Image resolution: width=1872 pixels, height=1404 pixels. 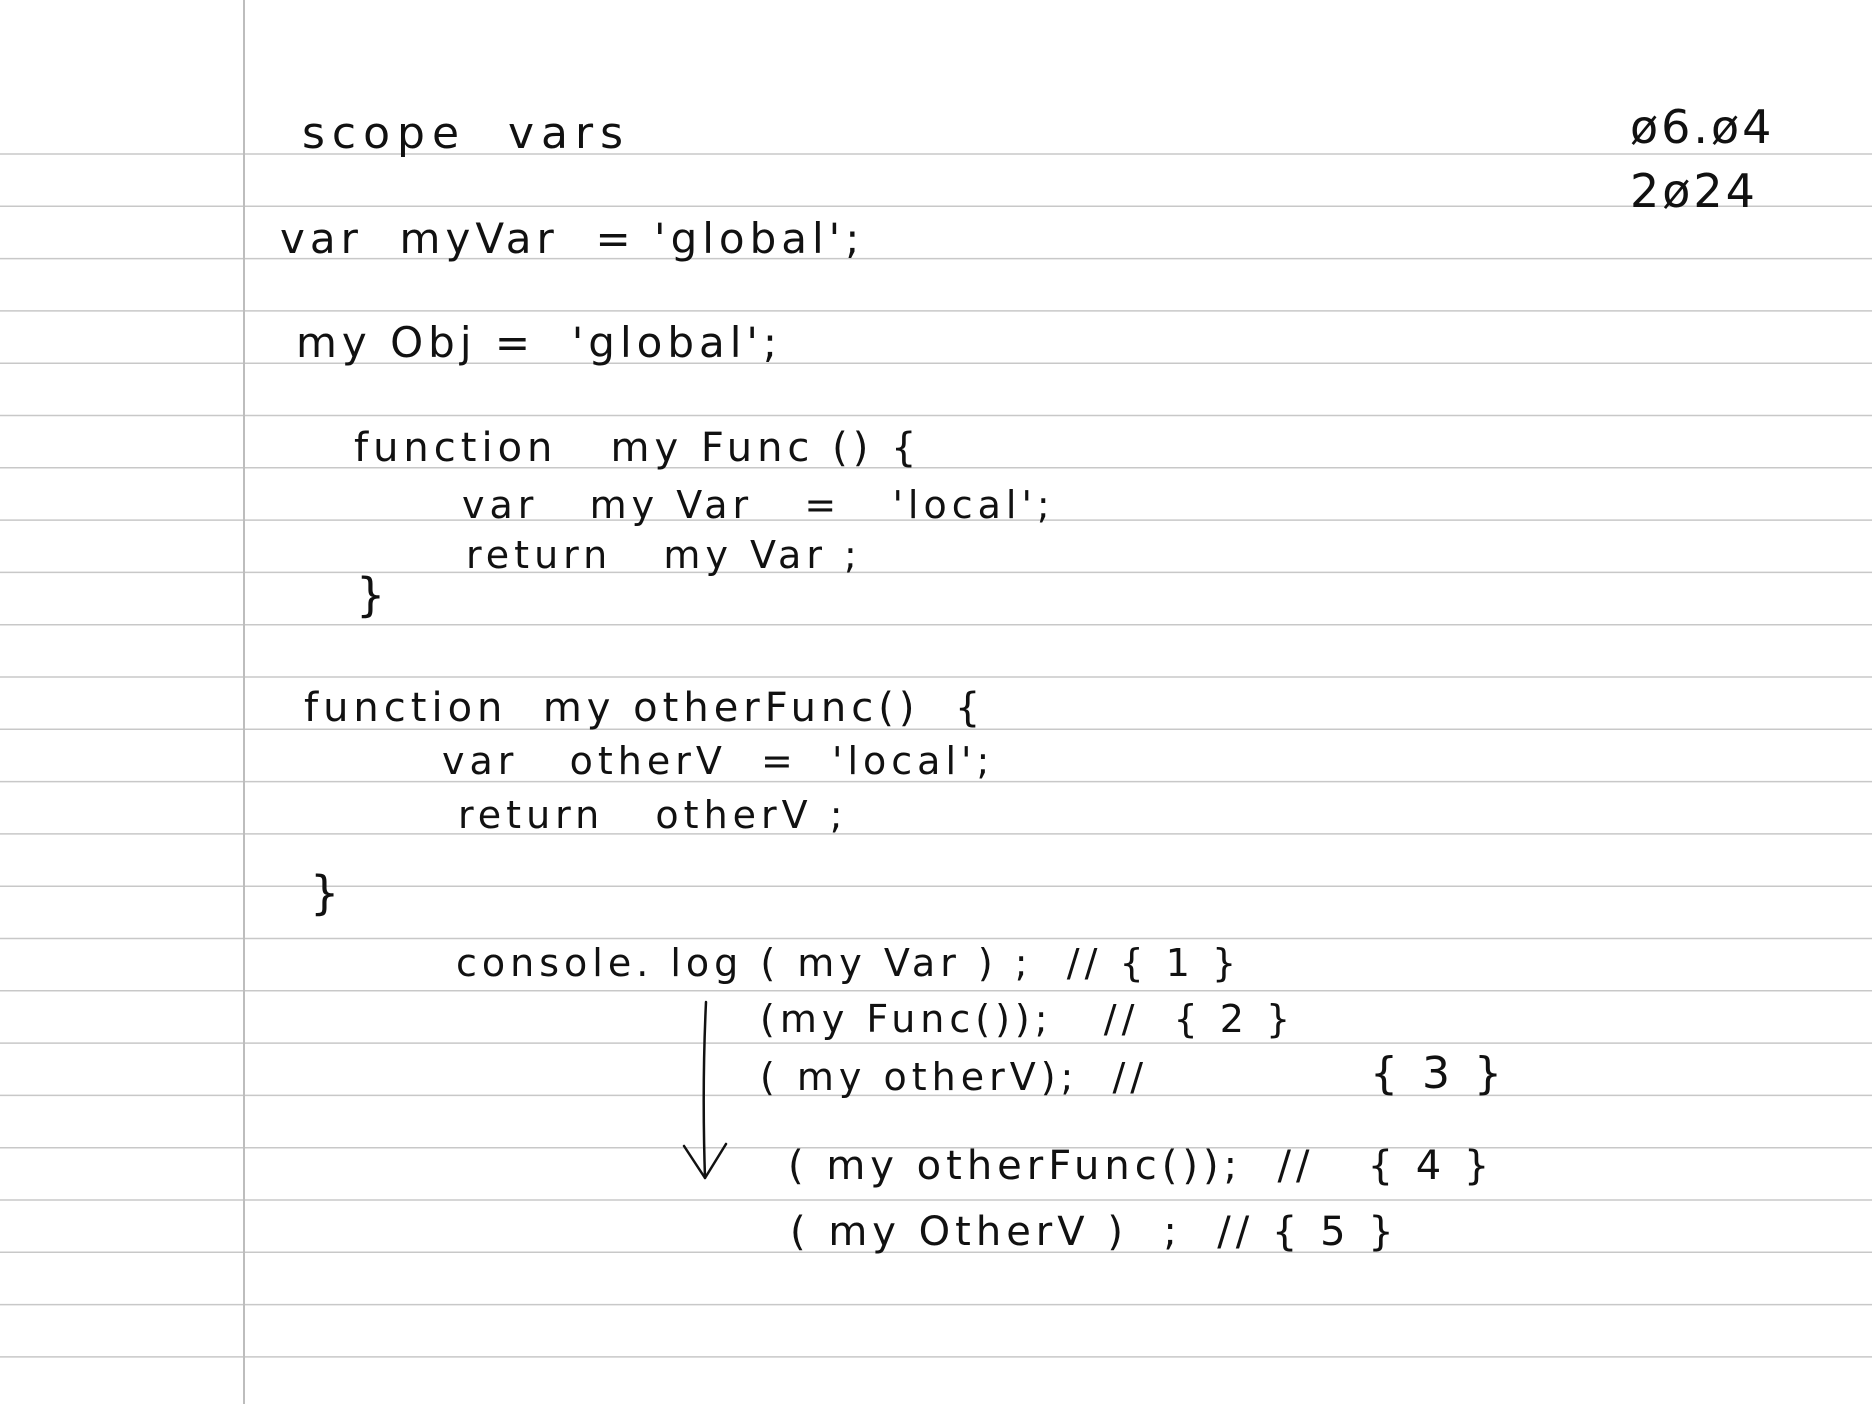 What do you see at coordinates (1028, 1019) in the screenshot?
I see `code-line-12: (my Func()); // { 2 }` at bounding box center [1028, 1019].